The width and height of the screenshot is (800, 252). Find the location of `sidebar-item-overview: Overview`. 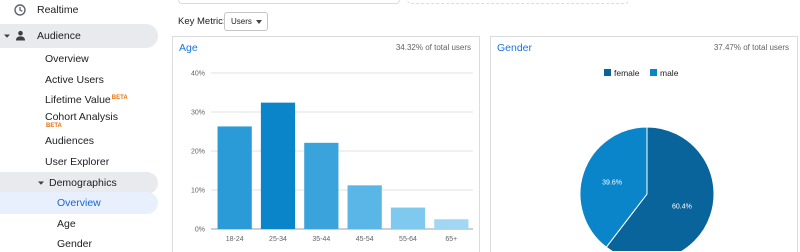

sidebar-item-overview: Overview is located at coordinates (79, 59).